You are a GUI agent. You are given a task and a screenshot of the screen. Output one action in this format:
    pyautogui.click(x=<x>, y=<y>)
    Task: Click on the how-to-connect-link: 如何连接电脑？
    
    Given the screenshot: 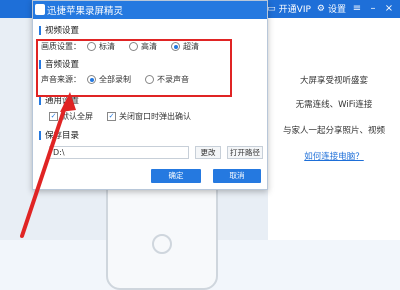 What is the action you would take?
    pyautogui.click(x=334, y=156)
    